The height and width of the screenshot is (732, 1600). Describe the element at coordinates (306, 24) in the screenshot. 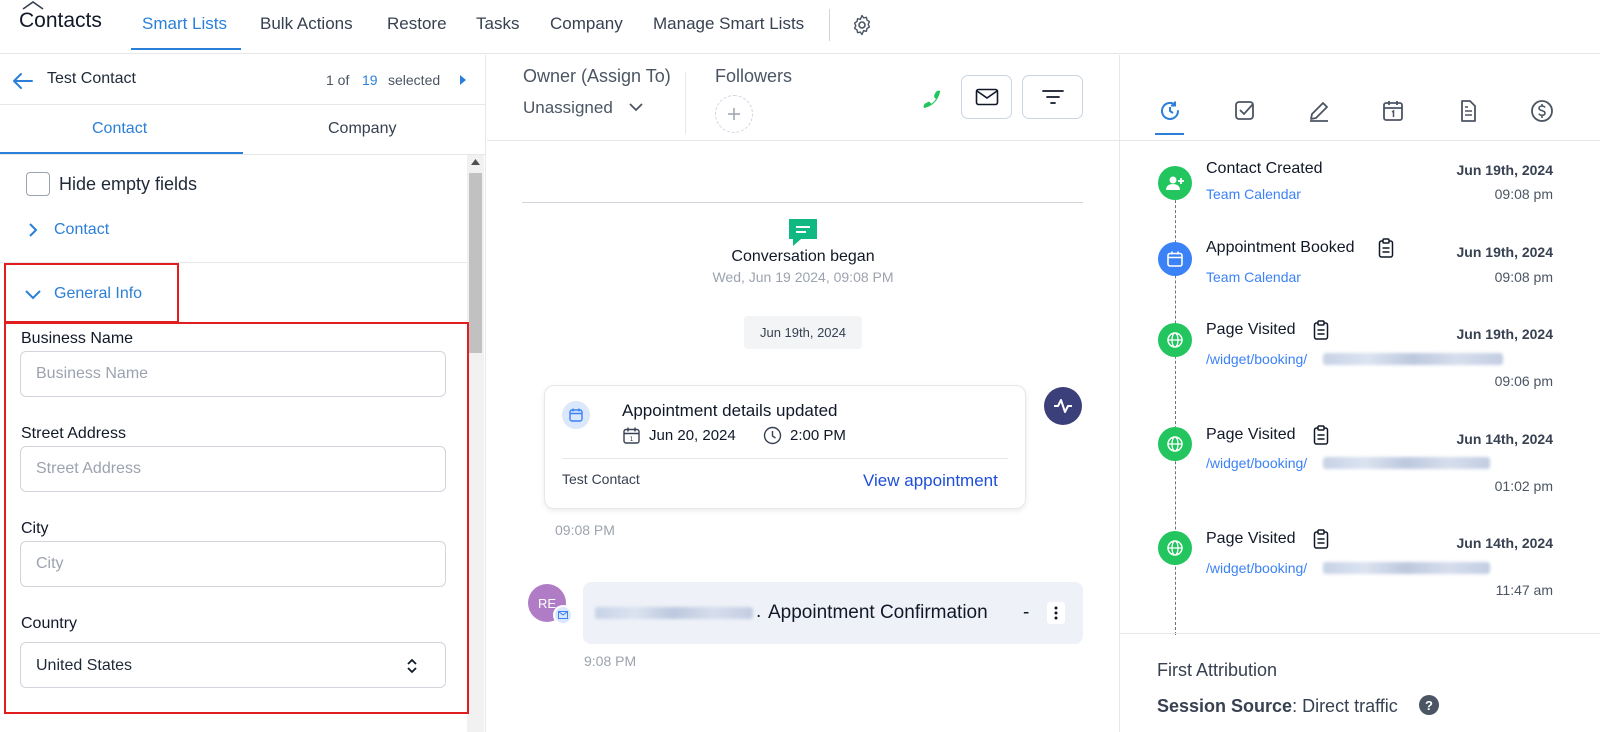

I see `nav-bulk-actions: Bulk Actions` at that location.